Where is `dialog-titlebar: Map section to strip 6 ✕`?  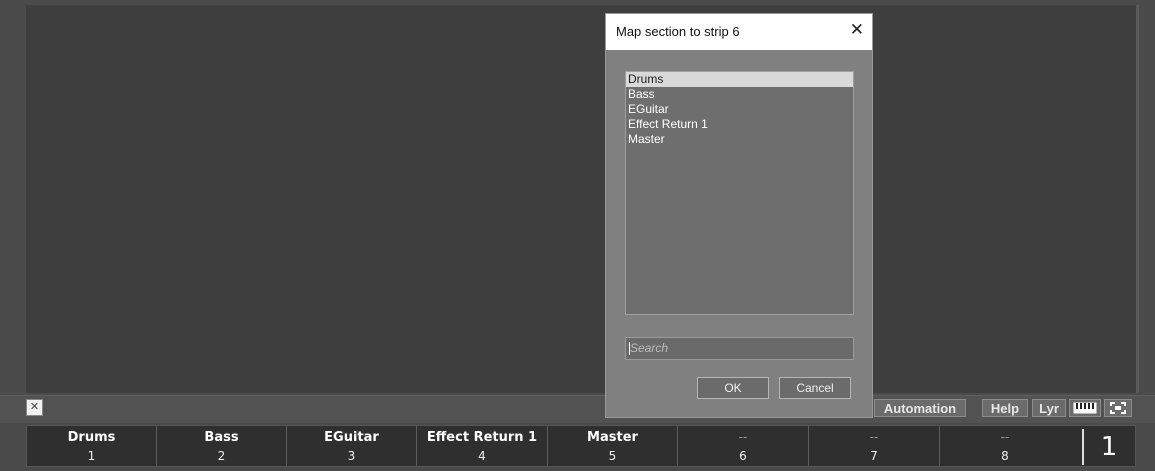
dialog-titlebar: Map section to strip 6 ✕ is located at coordinates (739, 32).